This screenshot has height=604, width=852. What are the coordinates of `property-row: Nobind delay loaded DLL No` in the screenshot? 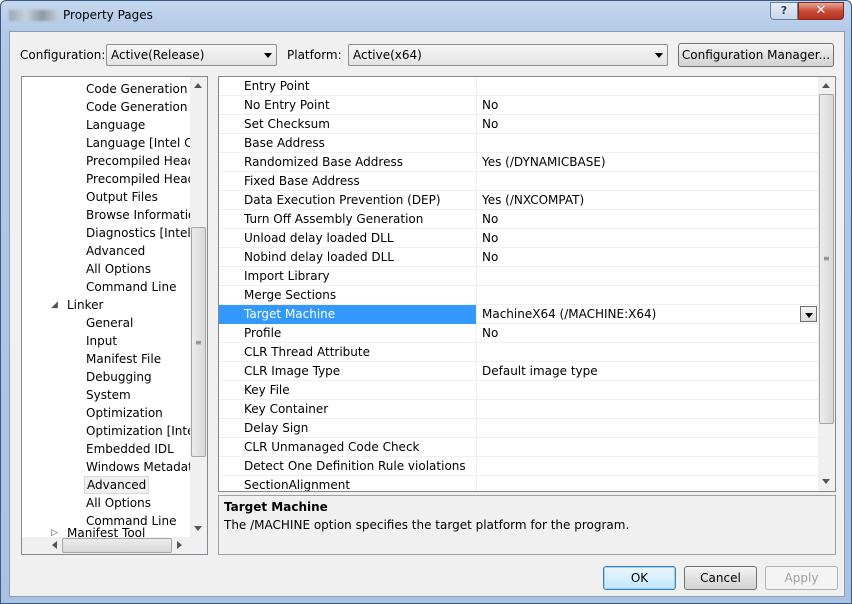 It's located at (519, 257).